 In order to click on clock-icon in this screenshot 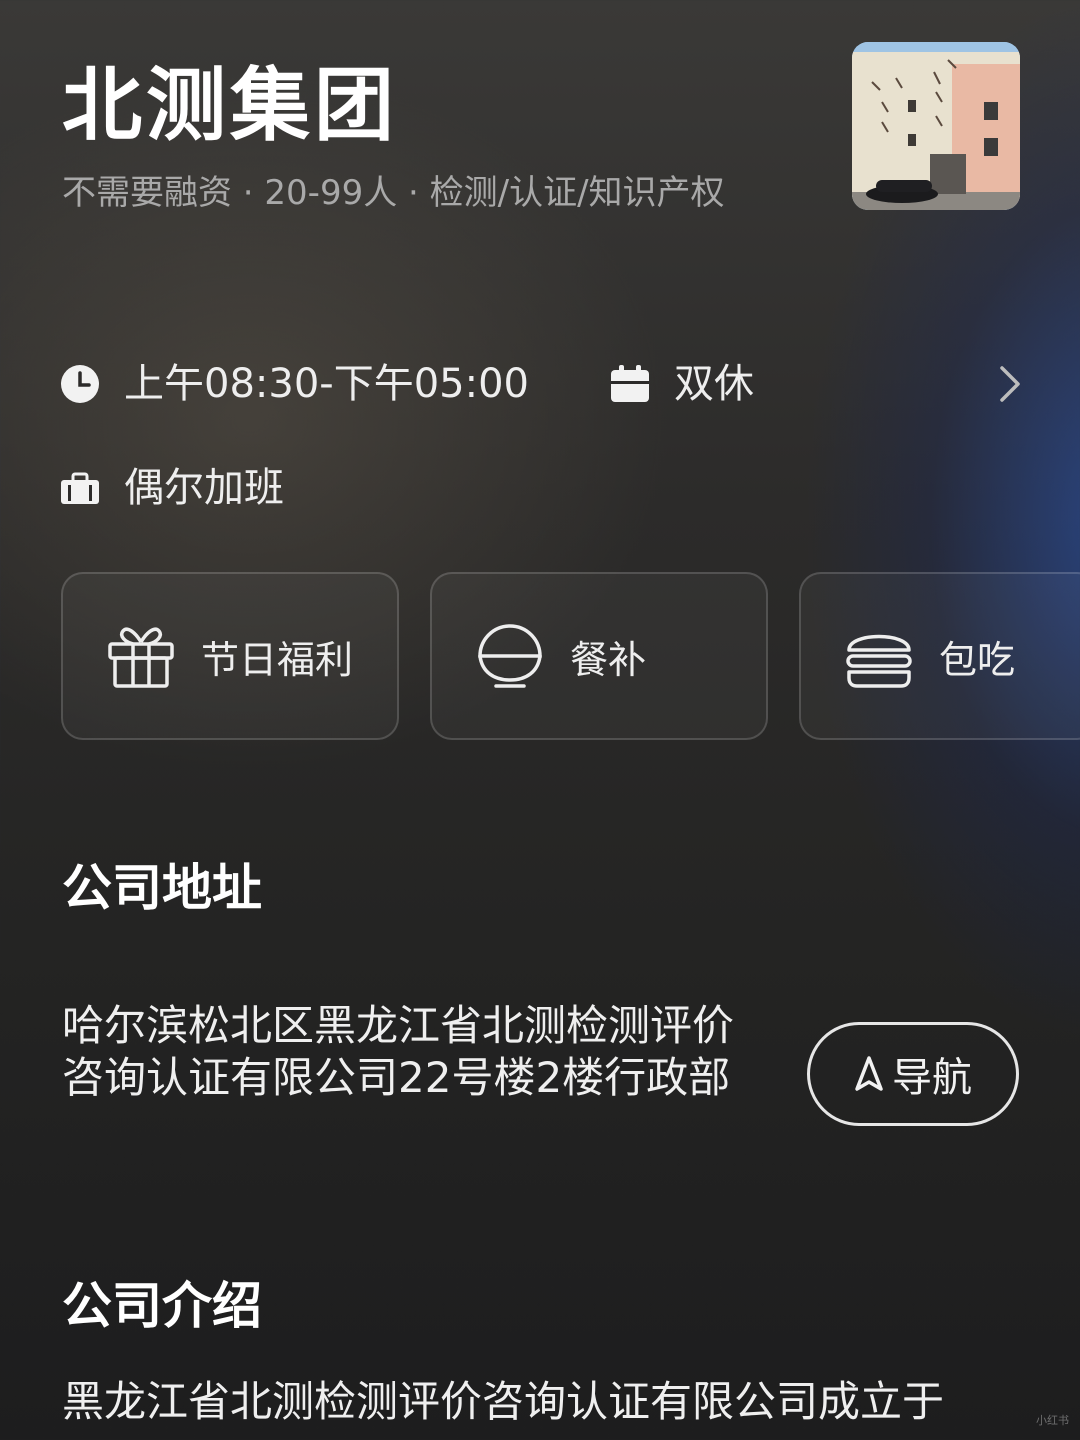, I will do `click(80, 384)`.